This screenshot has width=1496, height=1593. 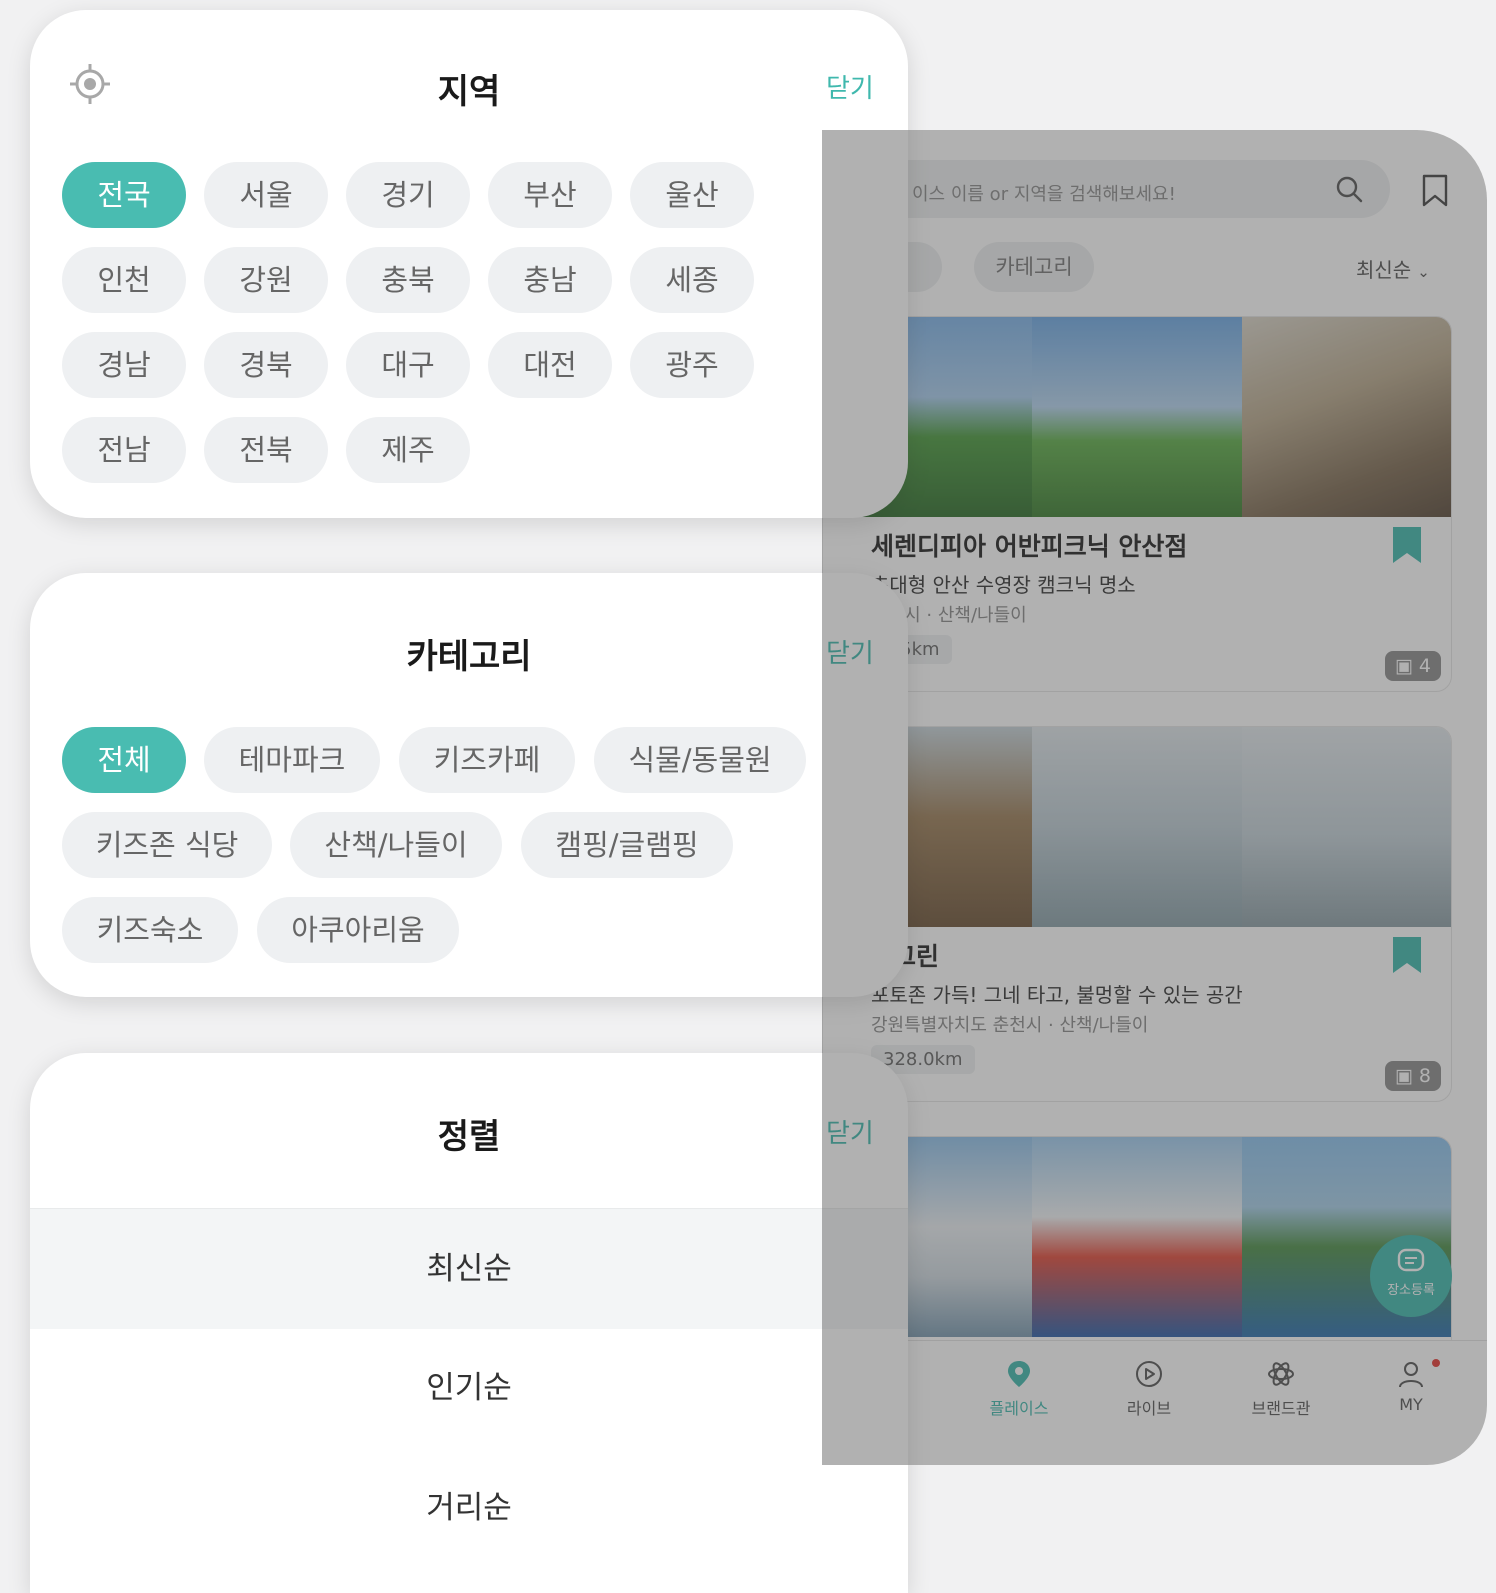 What do you see at coordinates (469, 1388) in the screenshot?
I see `sort-option-popular: 인기순` at bounding box center [469, 1388].